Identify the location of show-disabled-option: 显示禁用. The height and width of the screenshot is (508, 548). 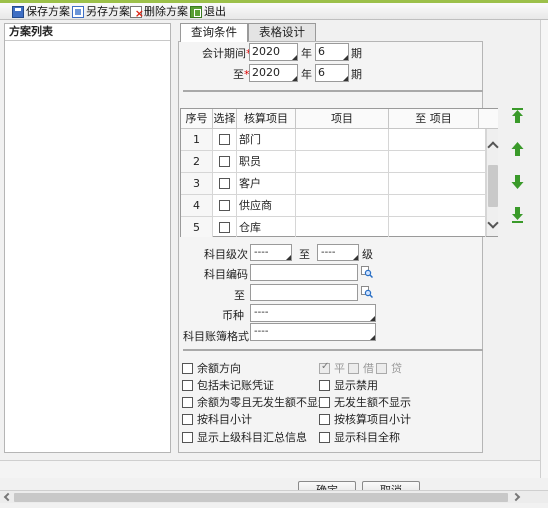
(348, 385).